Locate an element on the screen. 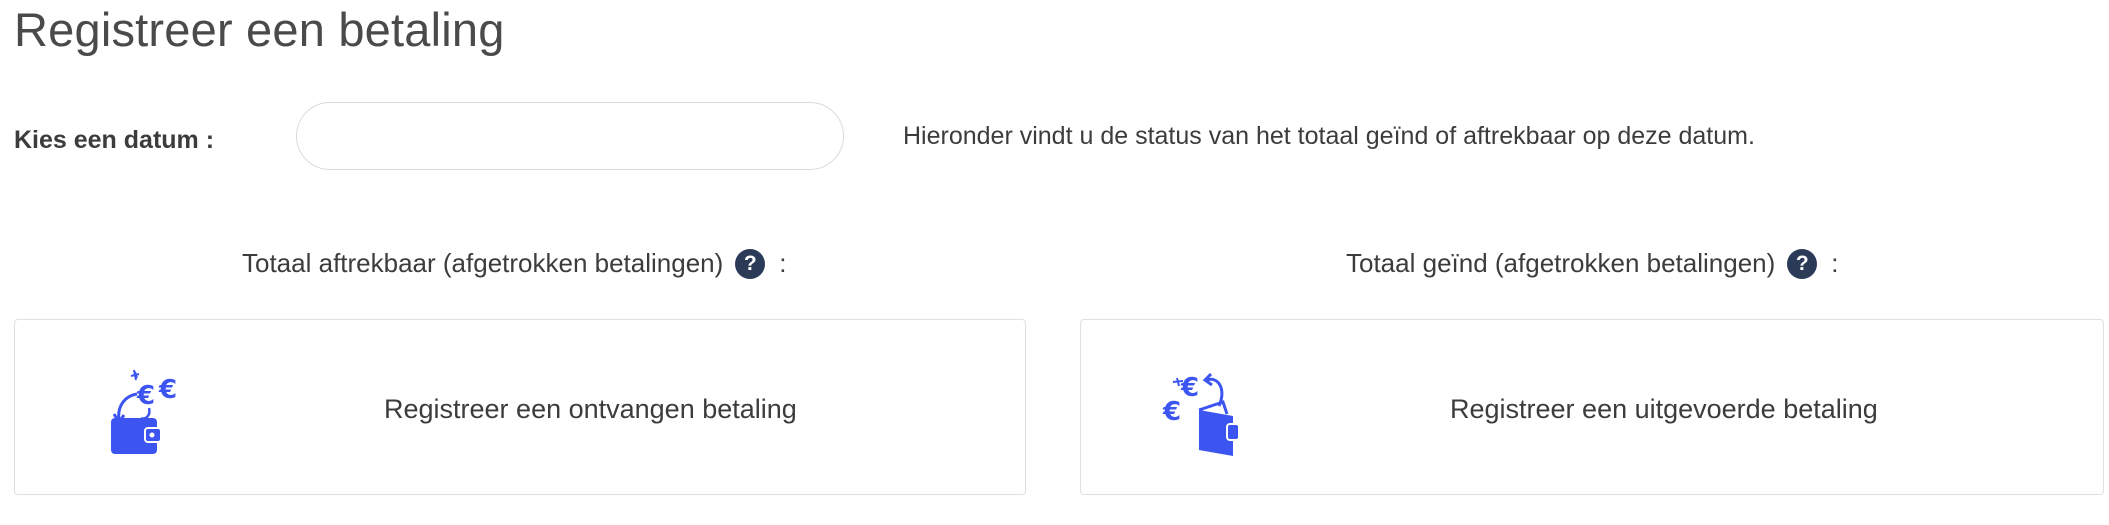 This screenshot has width=2109, height=525. total-collected-label: Totaal geïnd (afgetrokken betalingen) is located at coordinates (1561, 263).